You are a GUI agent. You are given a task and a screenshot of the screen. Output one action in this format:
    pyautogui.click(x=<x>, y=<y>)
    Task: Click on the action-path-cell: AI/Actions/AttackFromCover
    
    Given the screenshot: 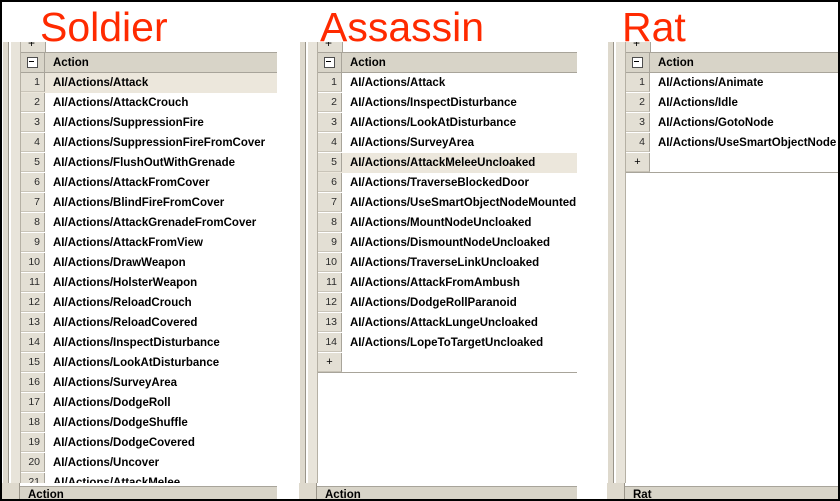 What is the action you would take?
    pyautogui.click(x=161, y=183)
    